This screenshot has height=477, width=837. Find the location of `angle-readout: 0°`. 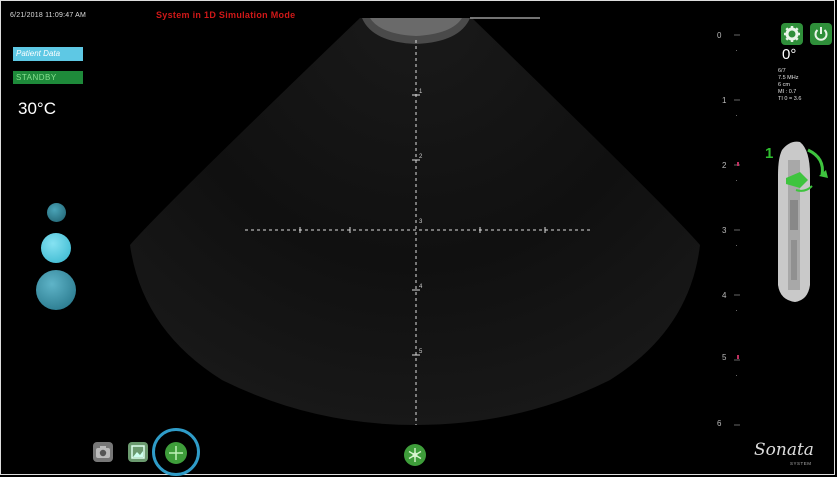

angle-readout: 0° is located at coordinates (789, 54).